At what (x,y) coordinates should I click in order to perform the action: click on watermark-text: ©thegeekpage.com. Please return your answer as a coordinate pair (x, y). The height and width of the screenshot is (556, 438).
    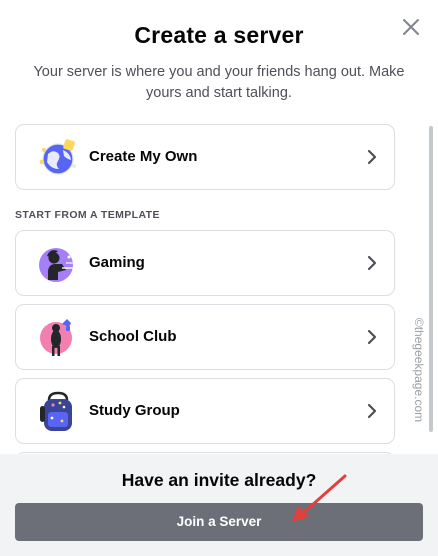
    Looking at the image, I should click on (419, 370).